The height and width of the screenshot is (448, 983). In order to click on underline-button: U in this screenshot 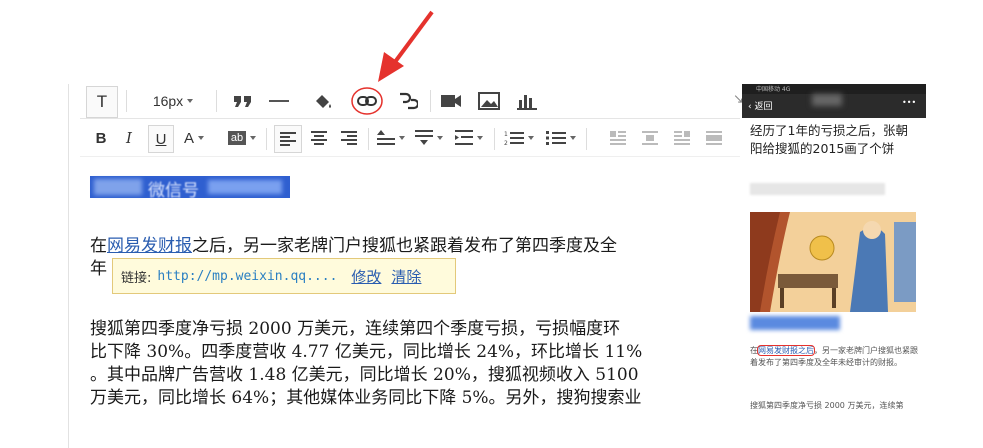, I will do `click(161, 139)`.